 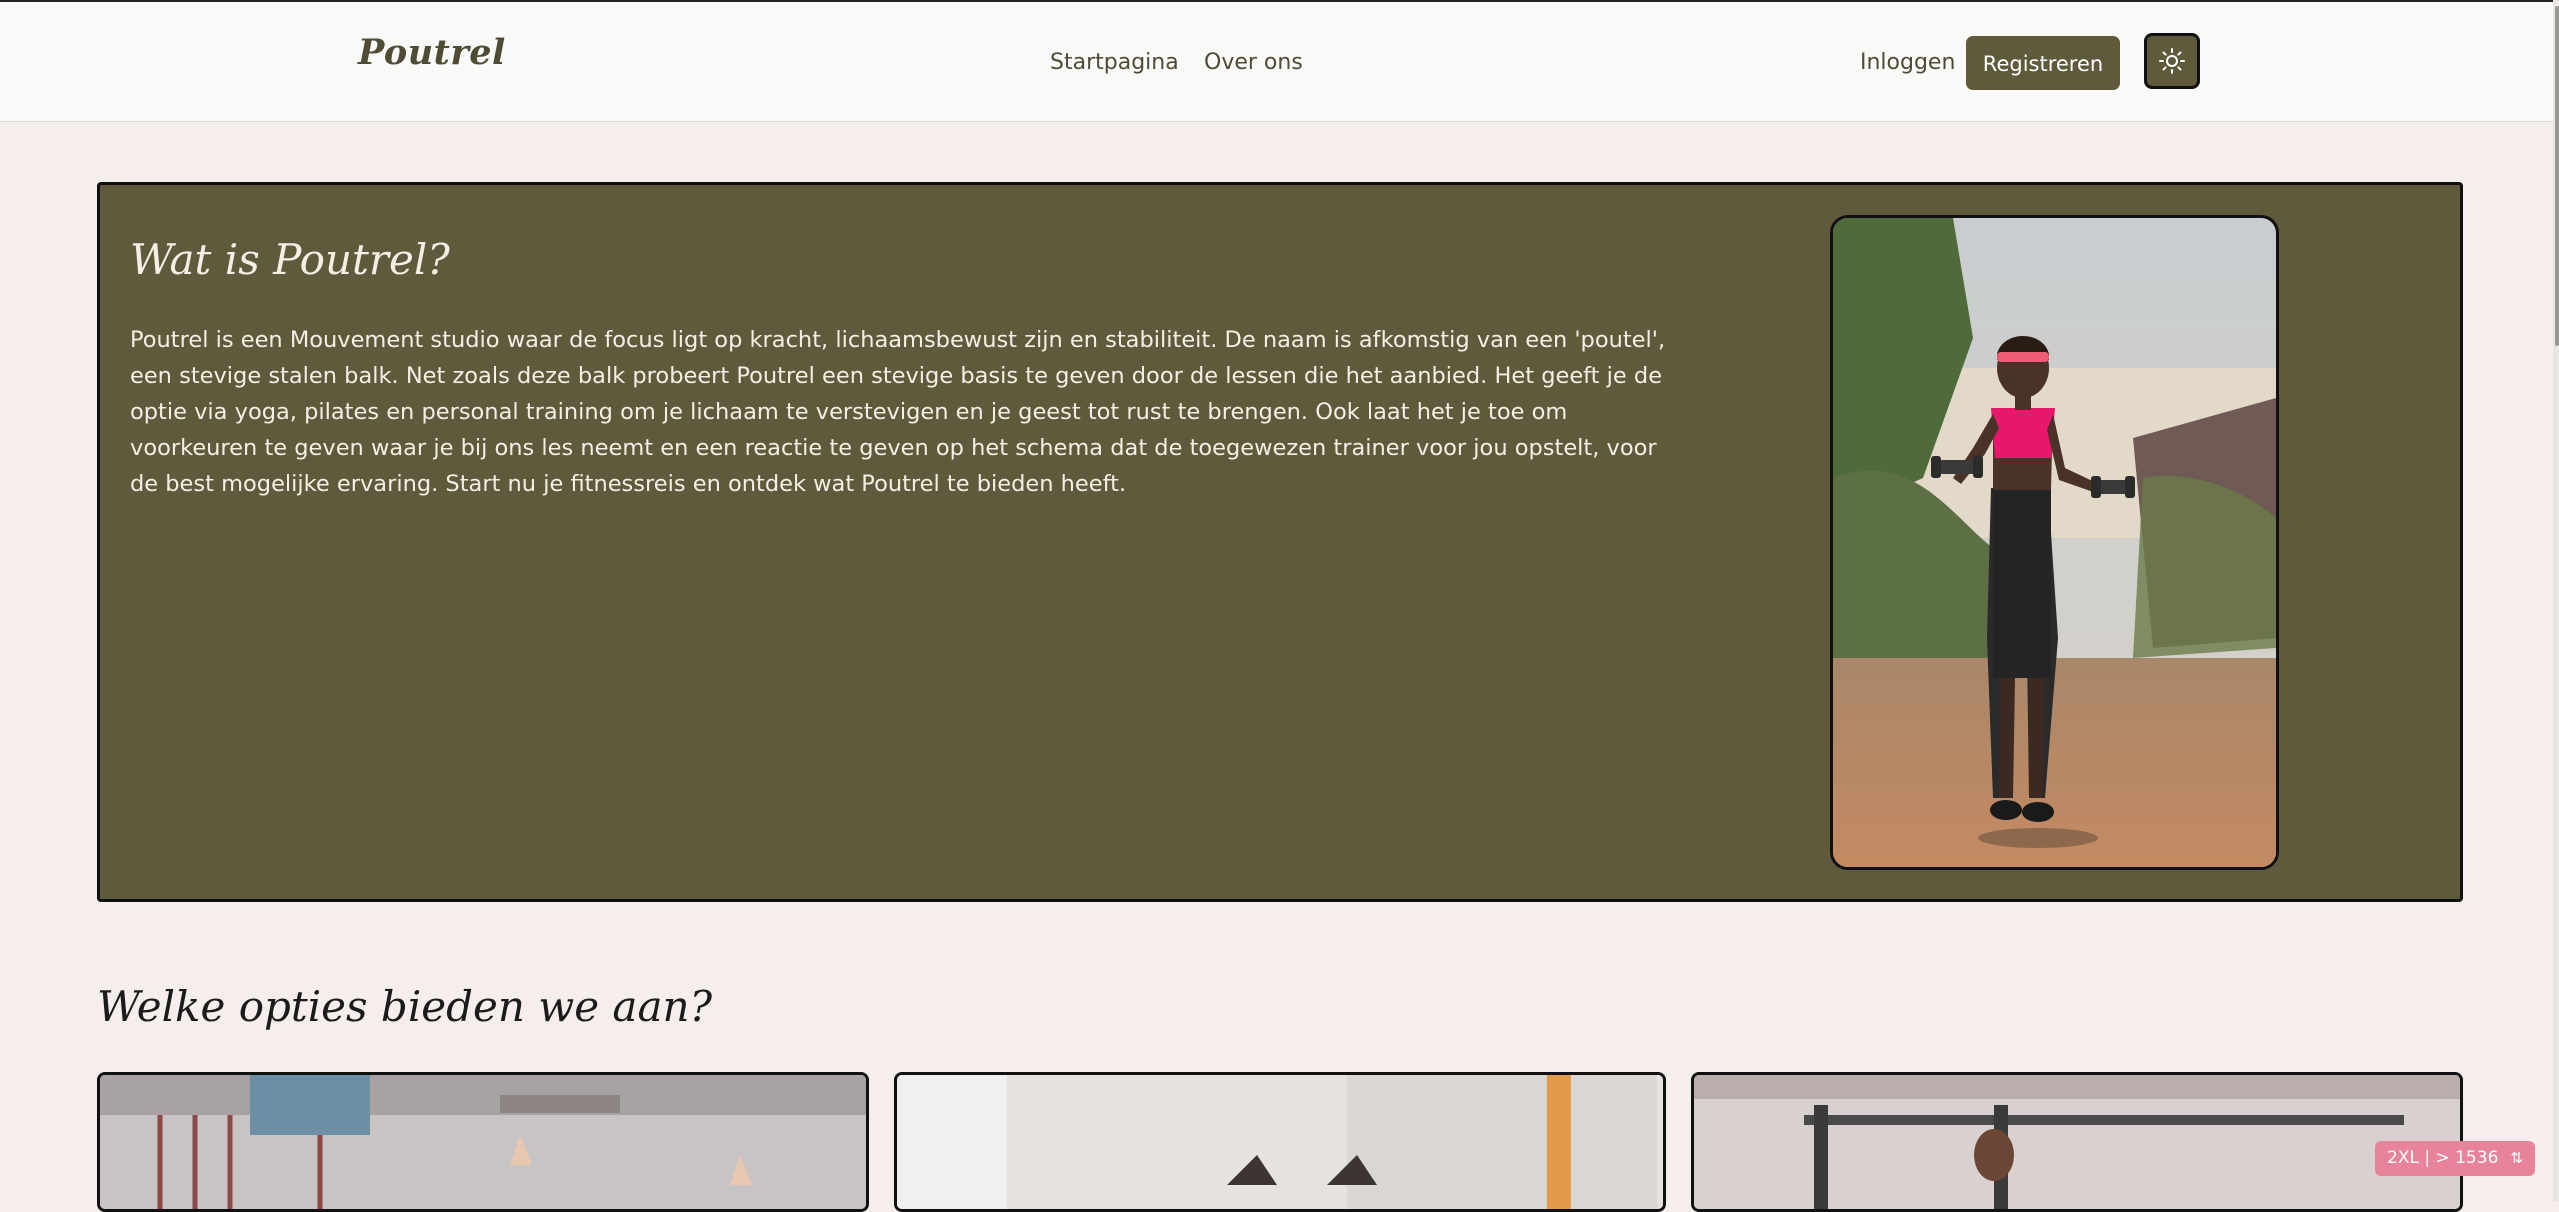 I want to click on theme-toggle-button, so click(x=2172, y=61).